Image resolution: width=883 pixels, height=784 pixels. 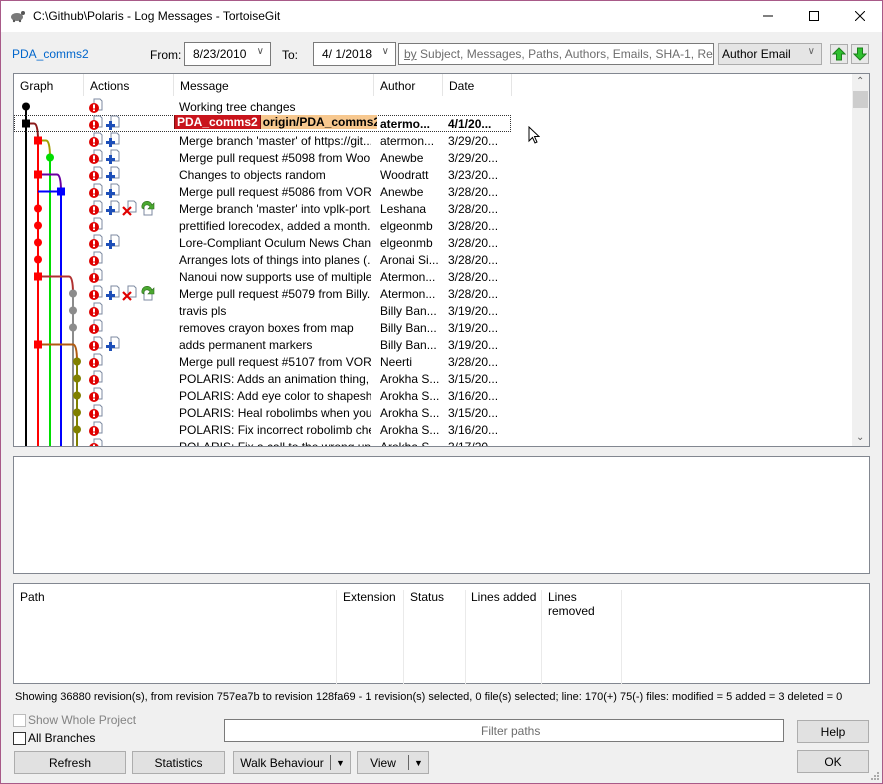 What do you see at coordinates (477, 85) in the screenshot?
I see `column-header-date: Date` at bounding box center [477, 85].